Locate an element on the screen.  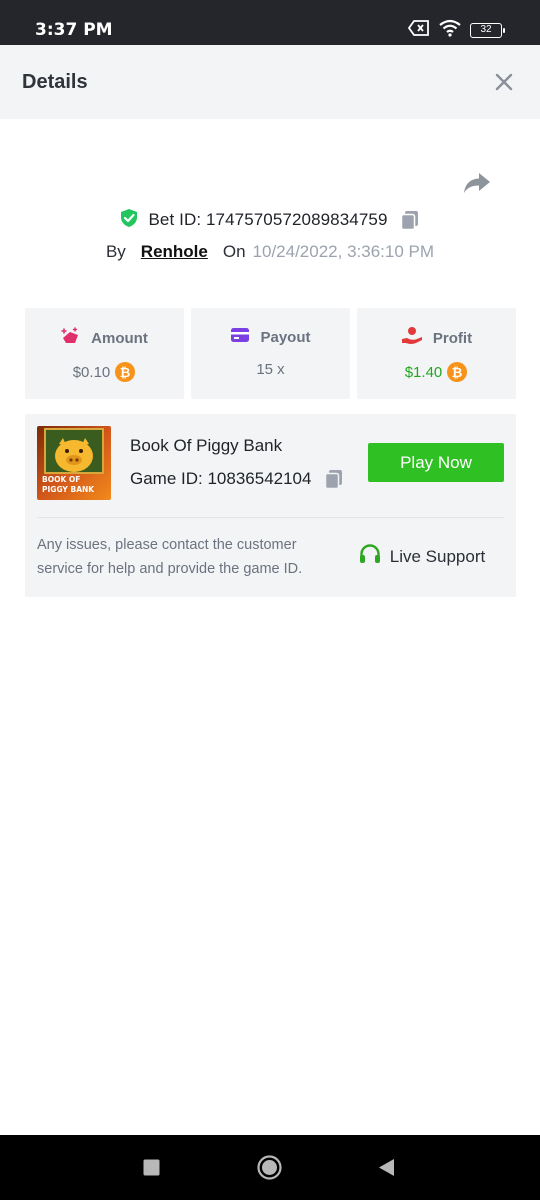
bet-id-row: Bet ID: 1747570572089834759 is located at coordinates (270, 220).